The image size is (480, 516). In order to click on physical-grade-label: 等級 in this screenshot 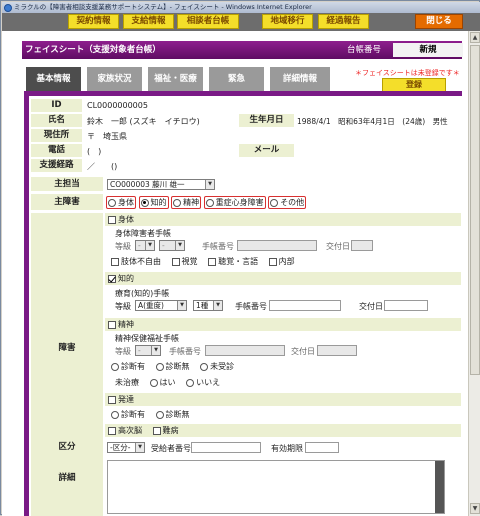, I will do `click(123, 246)`.